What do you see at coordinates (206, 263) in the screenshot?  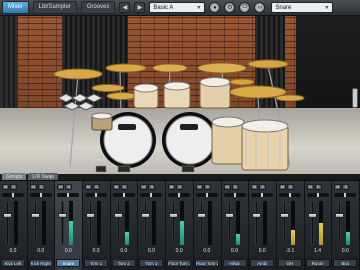 I see `channel-name: Floor Tom 2` at bounding box center [206, 263].